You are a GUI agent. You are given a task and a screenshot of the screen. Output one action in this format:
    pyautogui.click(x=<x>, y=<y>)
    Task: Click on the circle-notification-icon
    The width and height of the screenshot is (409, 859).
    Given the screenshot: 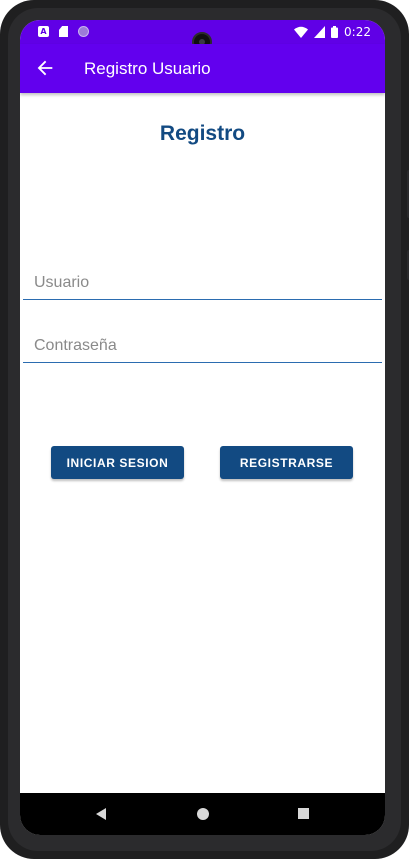 What is the action you would take?
    pyautogui.click(x=83, y=31)
    